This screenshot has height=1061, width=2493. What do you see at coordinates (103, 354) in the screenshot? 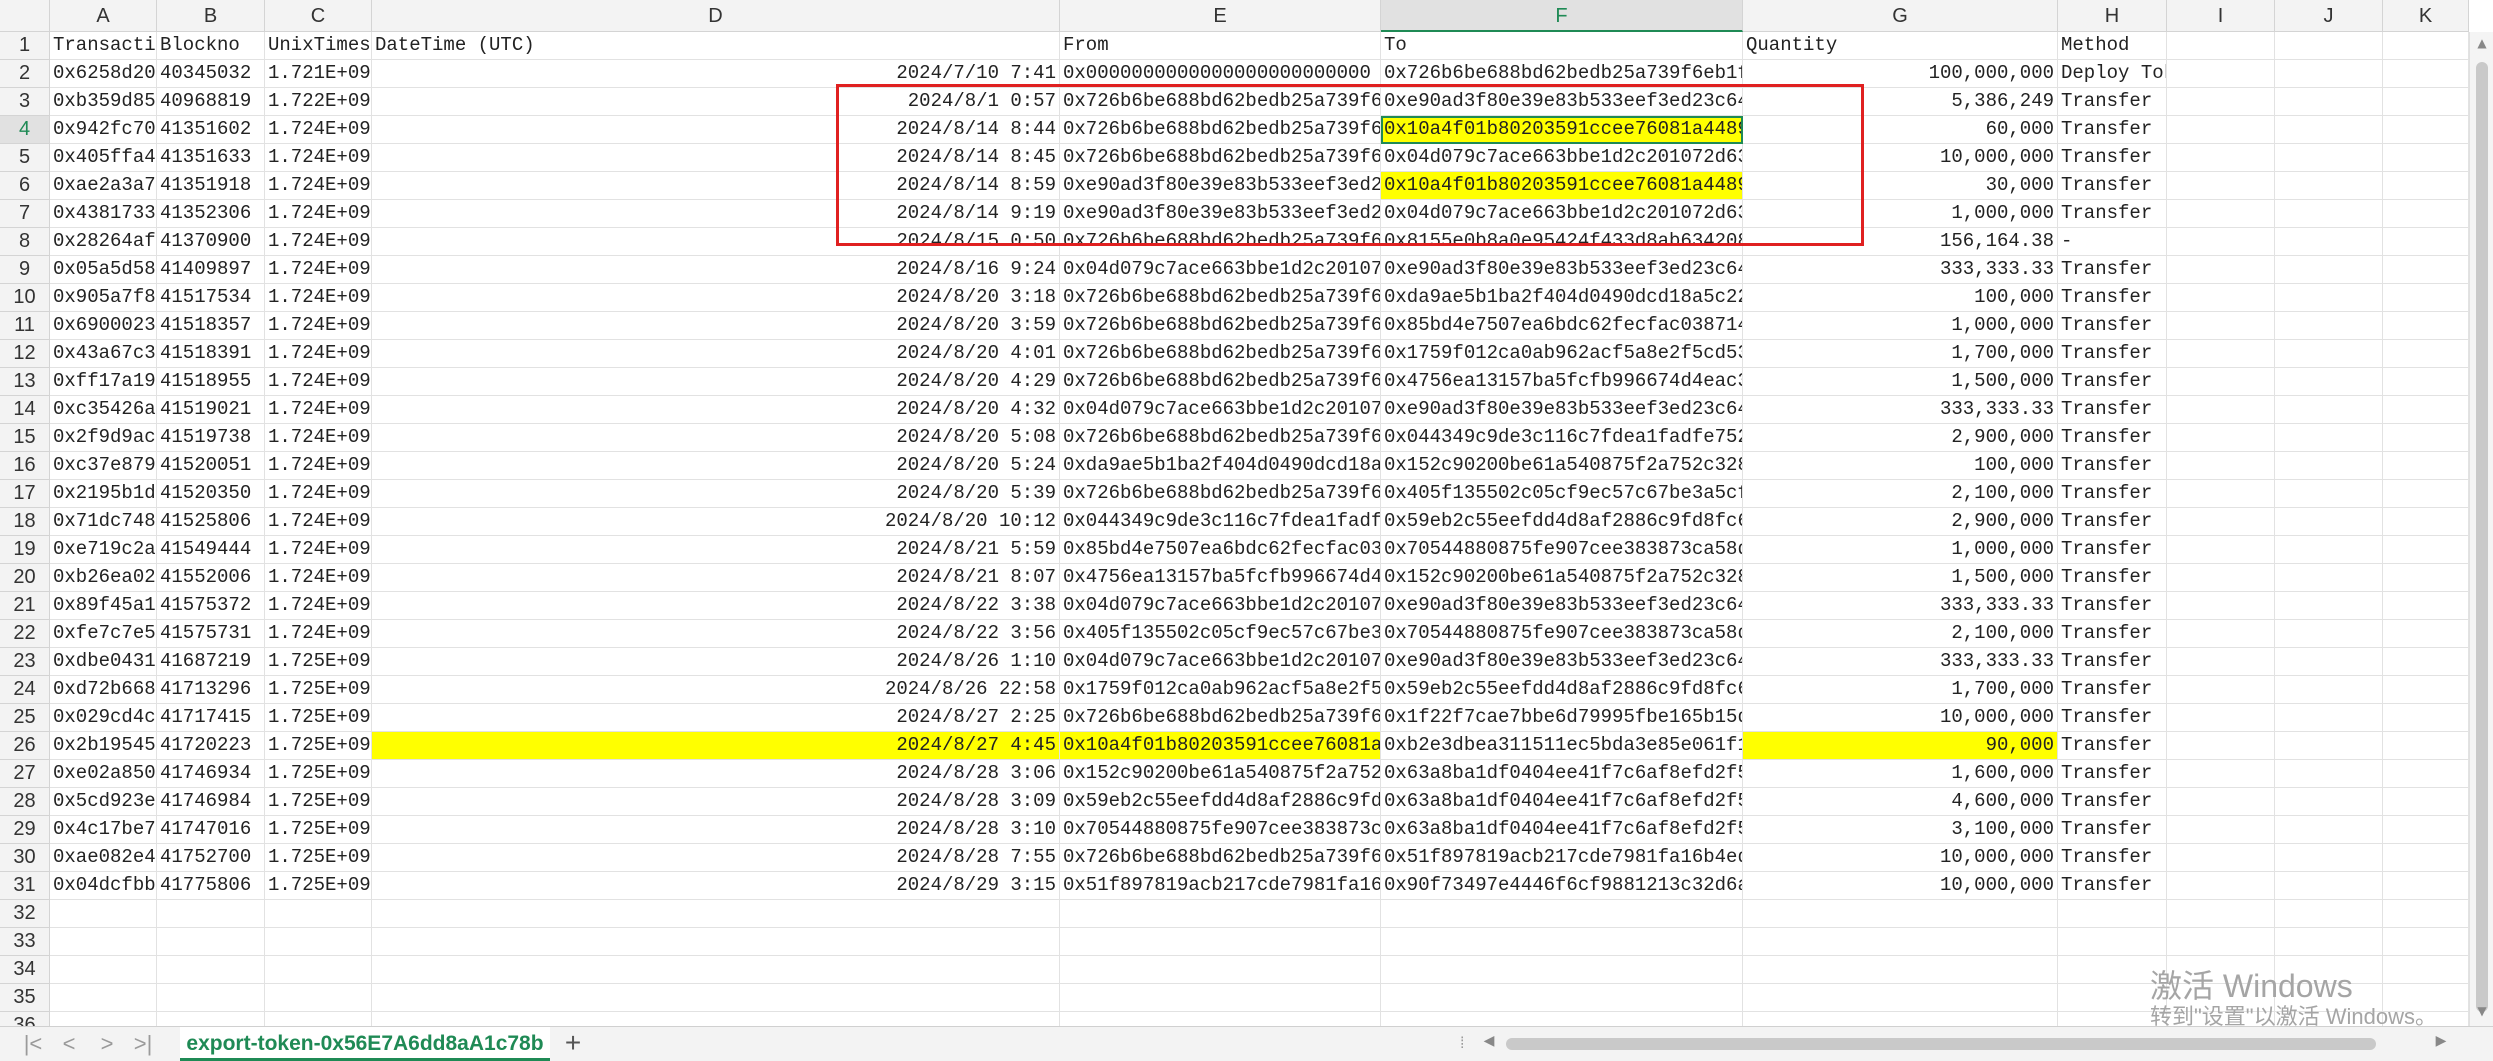
I see `cell-a12: 0x43a67c34` at bounding box center [103, 354].